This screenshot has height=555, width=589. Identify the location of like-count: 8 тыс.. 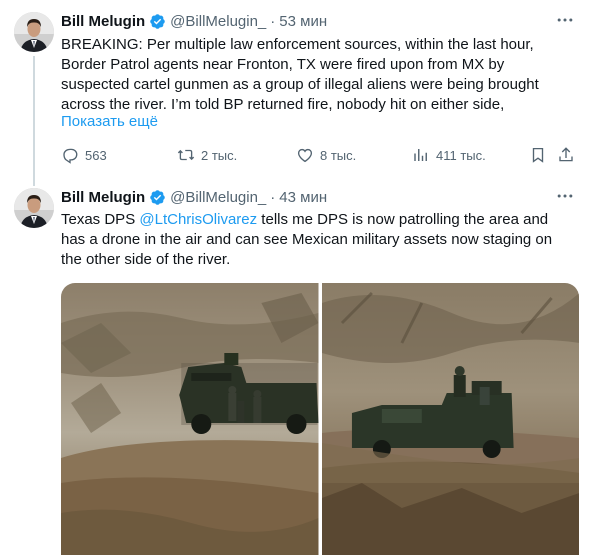
(338, 155).